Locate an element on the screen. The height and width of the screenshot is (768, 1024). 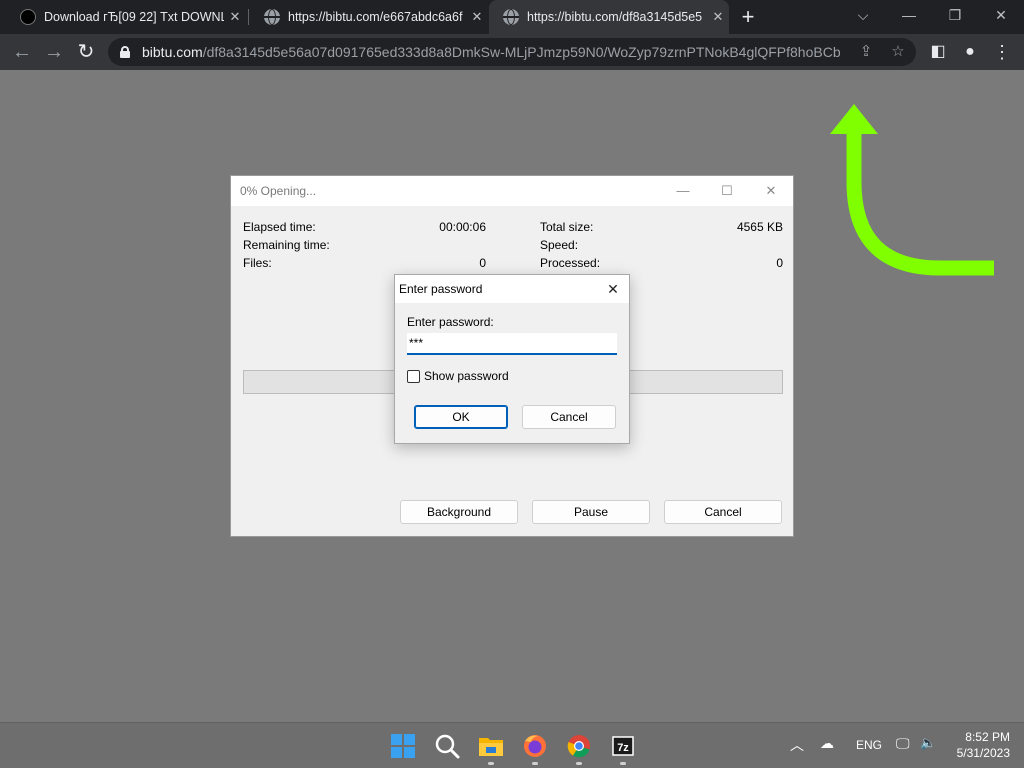
restore-icon: ❐ is located at coordinates (955, 15).